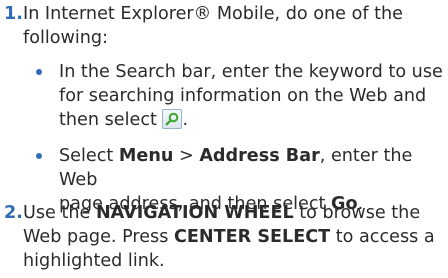  What do you see at coordinates (111, 120) in the screenshot?
I see `text-segment: then select` at bounding box center [111, 120].